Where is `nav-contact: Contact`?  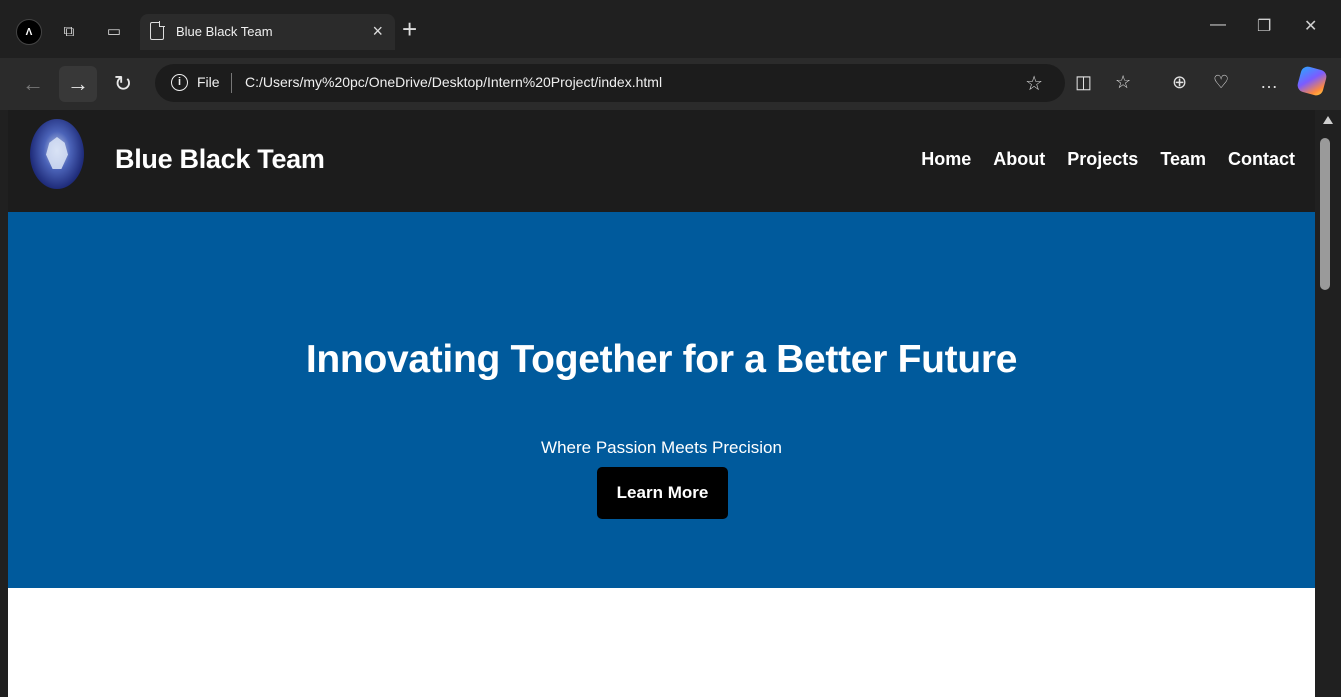 nav-contact: Contact is located at coordinates (1261, 159).